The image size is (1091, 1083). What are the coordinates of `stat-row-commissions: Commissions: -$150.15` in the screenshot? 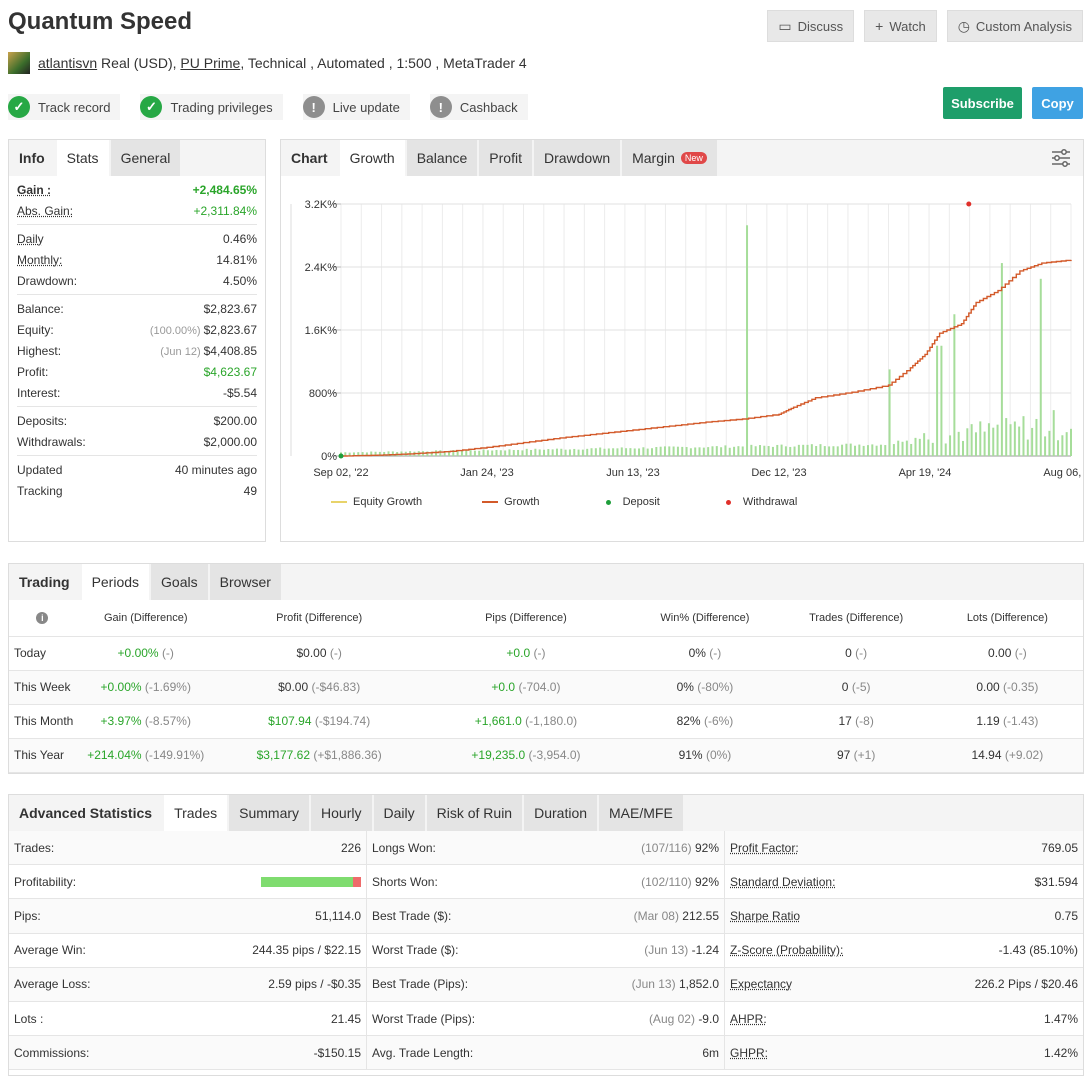 It's located at (187, 1053).